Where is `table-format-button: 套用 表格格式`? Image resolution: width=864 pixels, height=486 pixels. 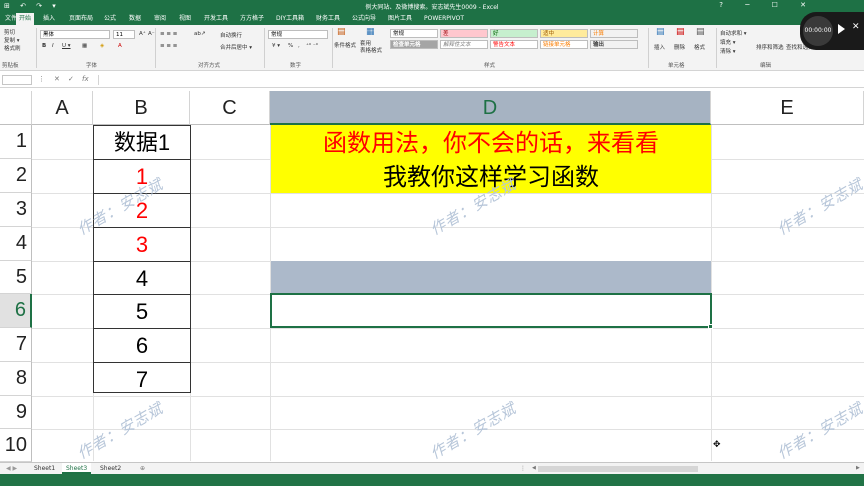
table-format-button: 套用 表格格式 is located at coordinates (371, 48).